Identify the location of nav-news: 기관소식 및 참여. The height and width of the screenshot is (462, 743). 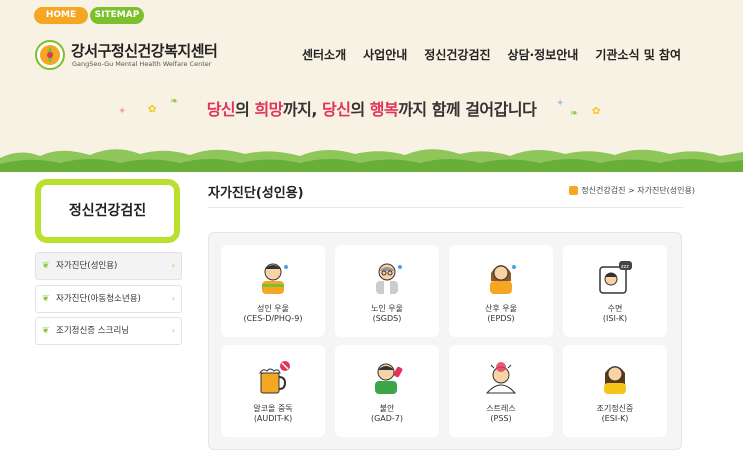
(638, 54).